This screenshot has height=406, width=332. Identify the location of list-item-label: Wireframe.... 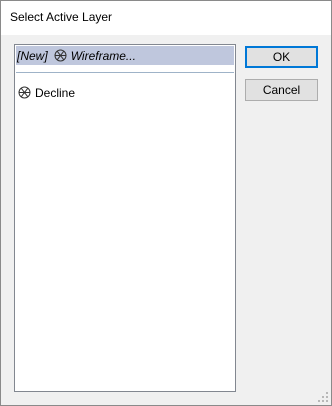
(103, 55).